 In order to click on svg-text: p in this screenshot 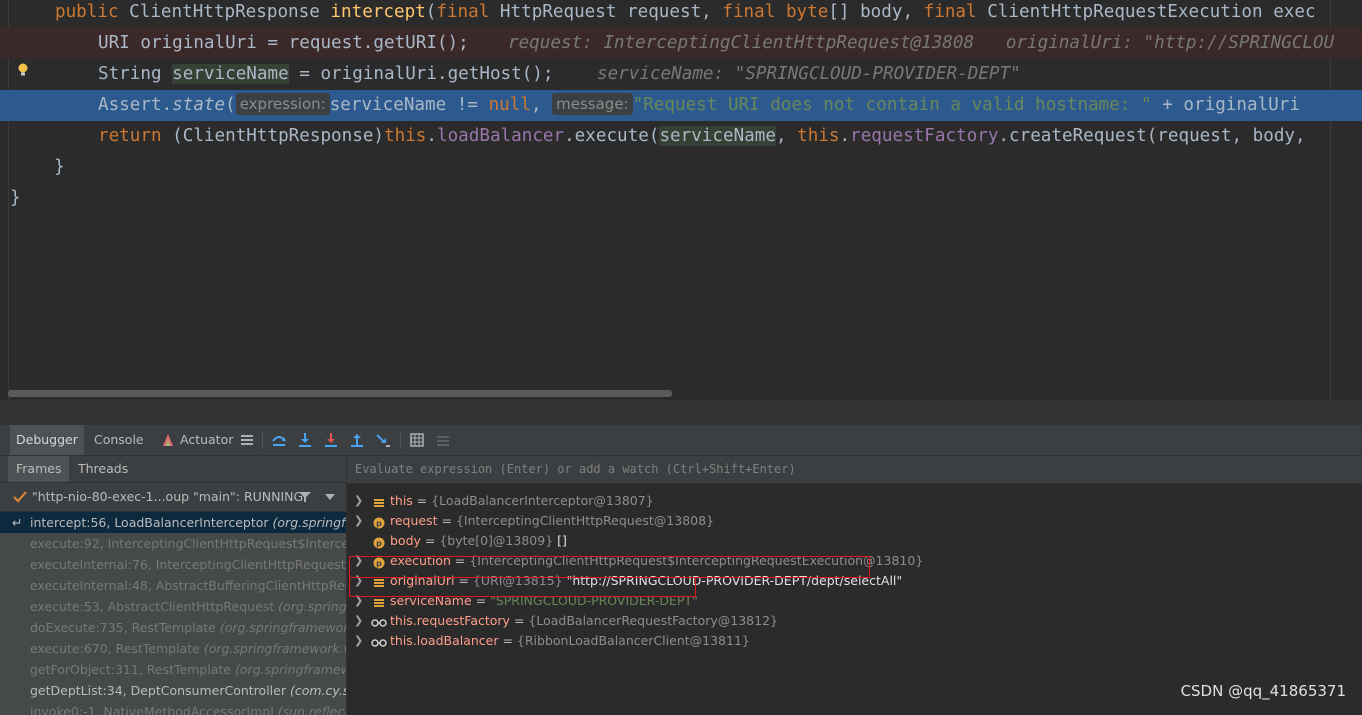, I will do `click(379, 543)`.